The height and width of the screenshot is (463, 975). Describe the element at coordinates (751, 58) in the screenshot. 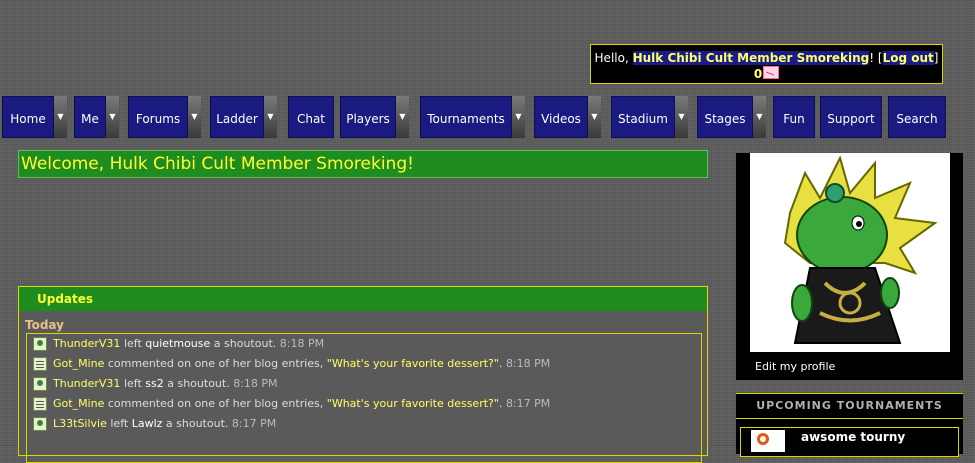

I see `username-link: Hulk Chibi Cult Member Smoreking` at that location.